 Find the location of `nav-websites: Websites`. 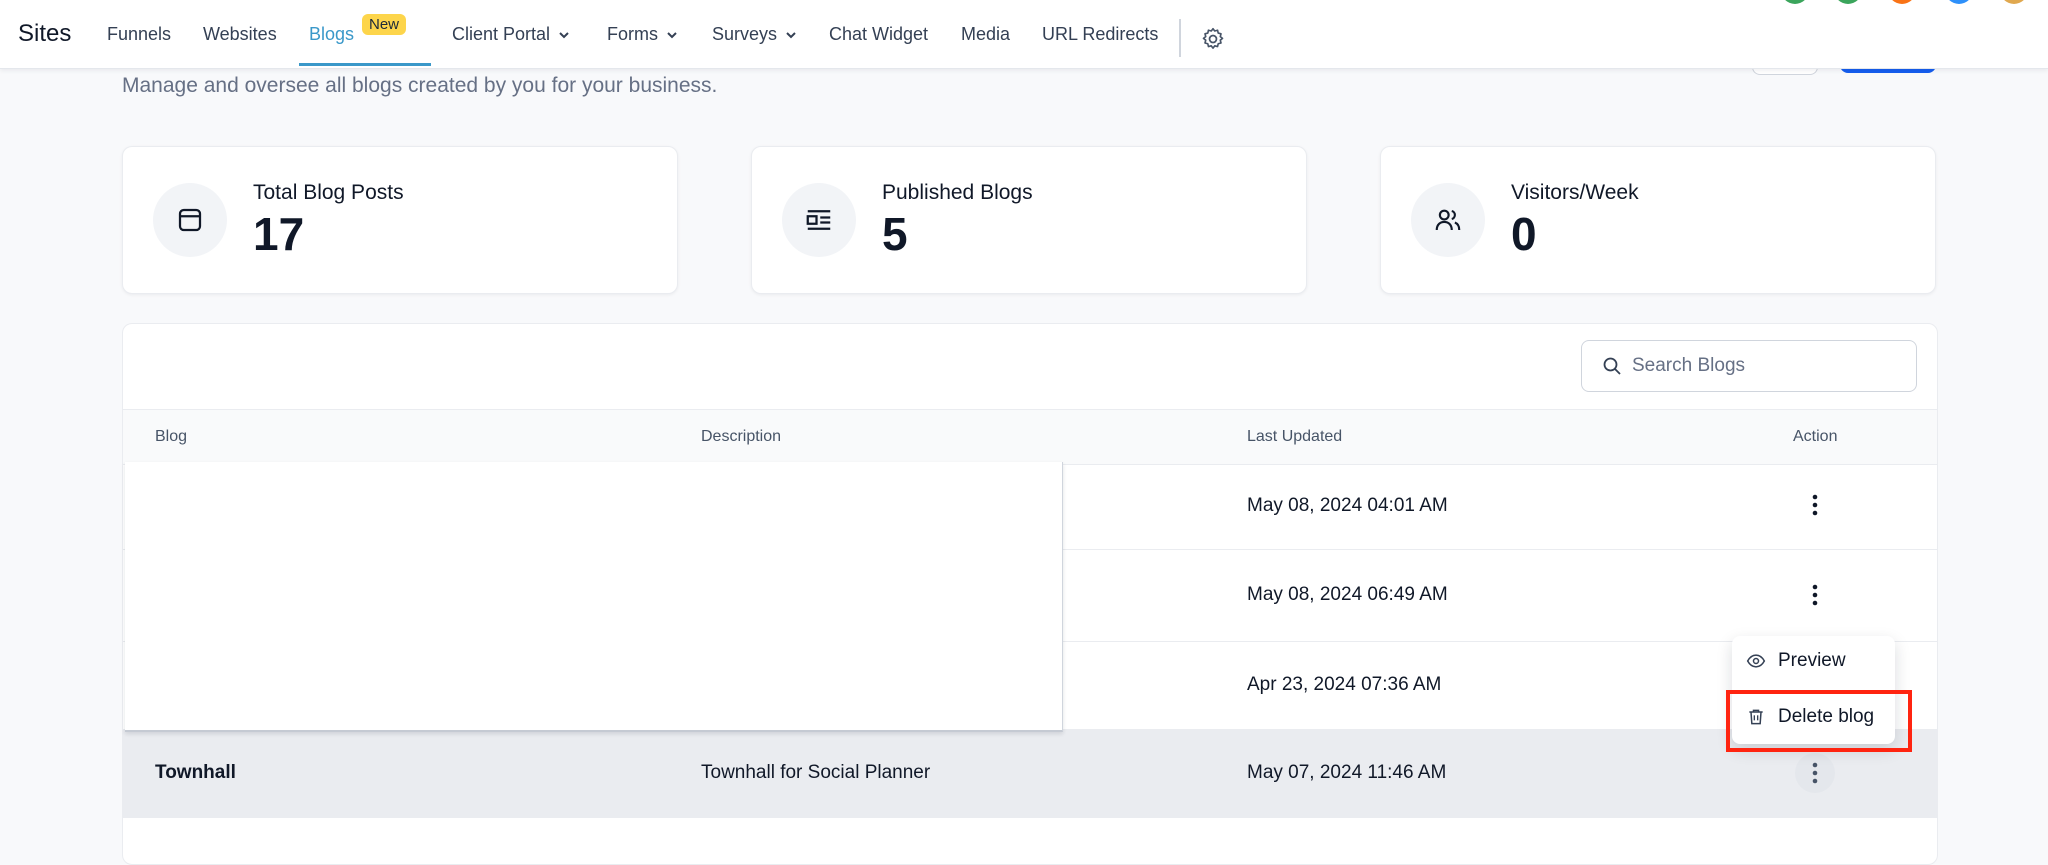

nav-websites: Websites is located at coordinates (240, 34).